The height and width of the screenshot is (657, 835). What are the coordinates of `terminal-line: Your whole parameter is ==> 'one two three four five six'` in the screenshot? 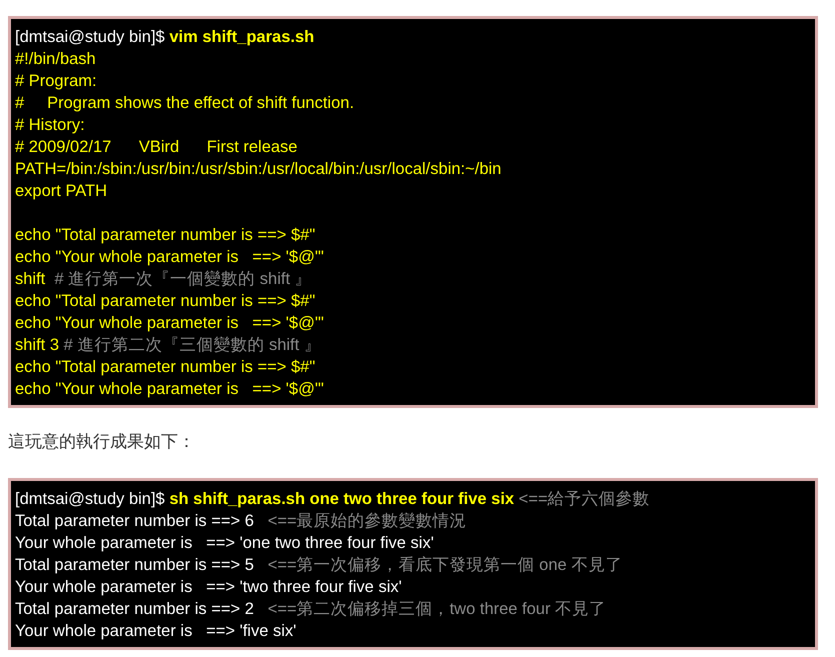 It's located at (225, 543).